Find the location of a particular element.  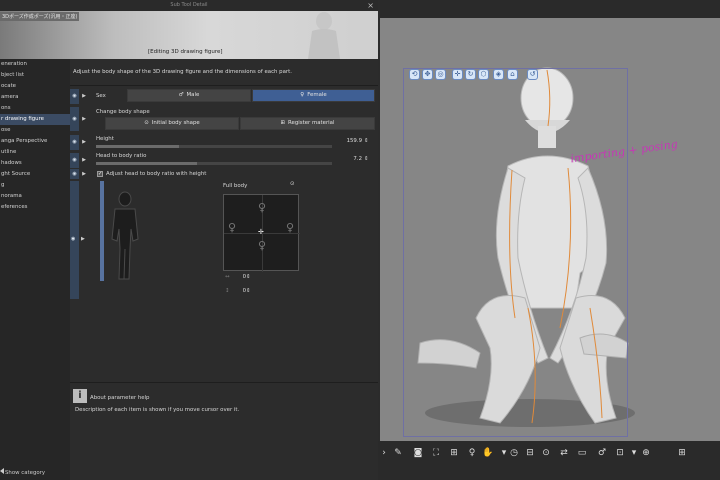

nav-item: eferences is located at coordinates (35, 207).